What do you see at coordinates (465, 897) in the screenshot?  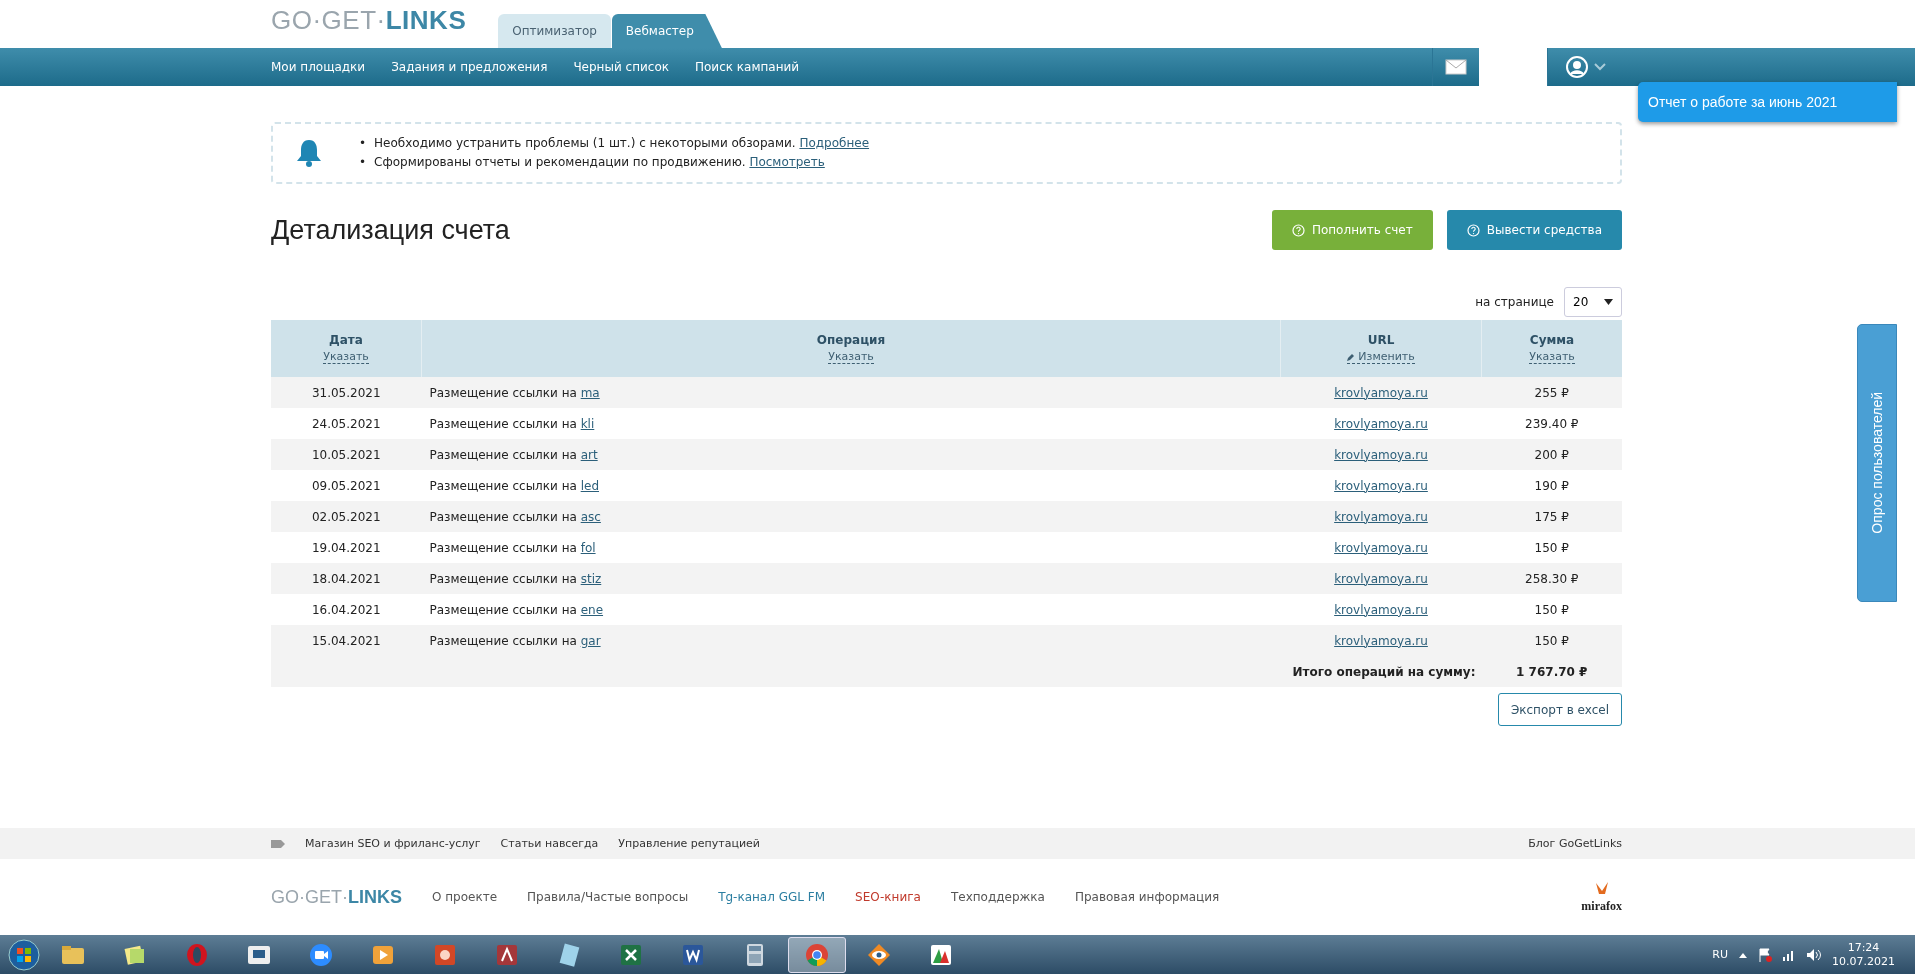 I see `footer-nav-link: О проекте` at bounding box center [465, 897].